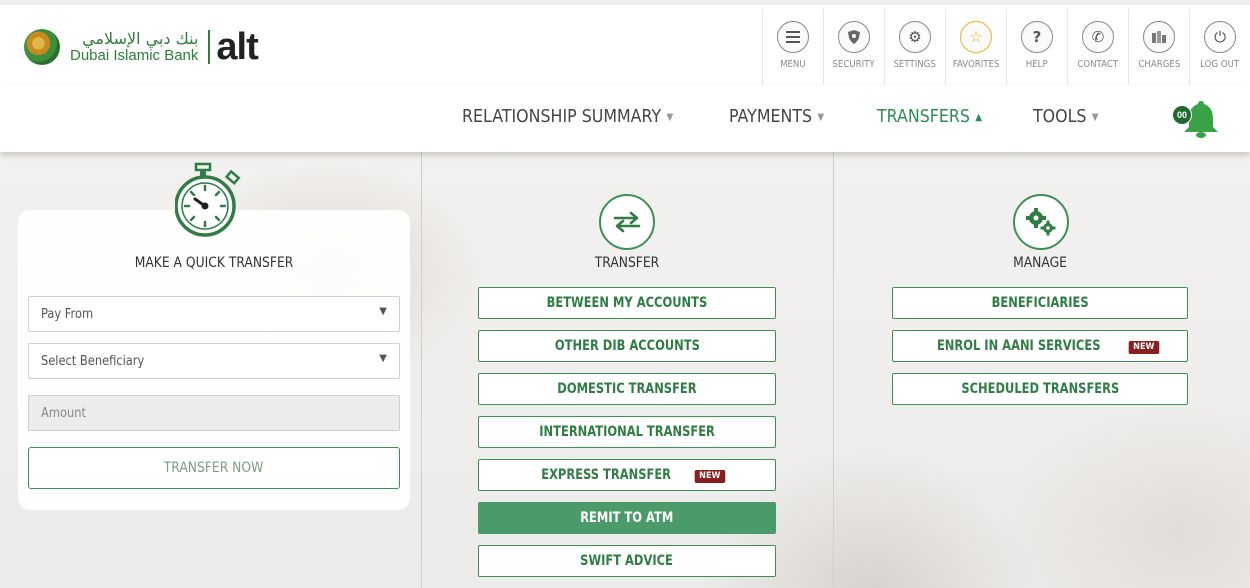  I want to click on menu-icon, so click(793, 37).